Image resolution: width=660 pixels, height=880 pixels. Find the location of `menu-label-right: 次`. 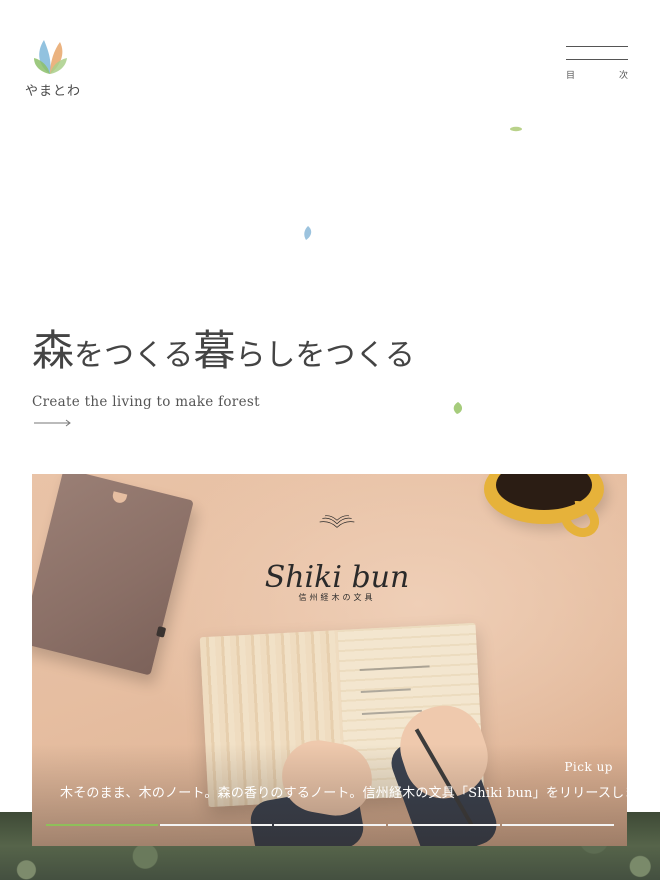

menu-label-right: 次 is located at coordinates (623, 76).